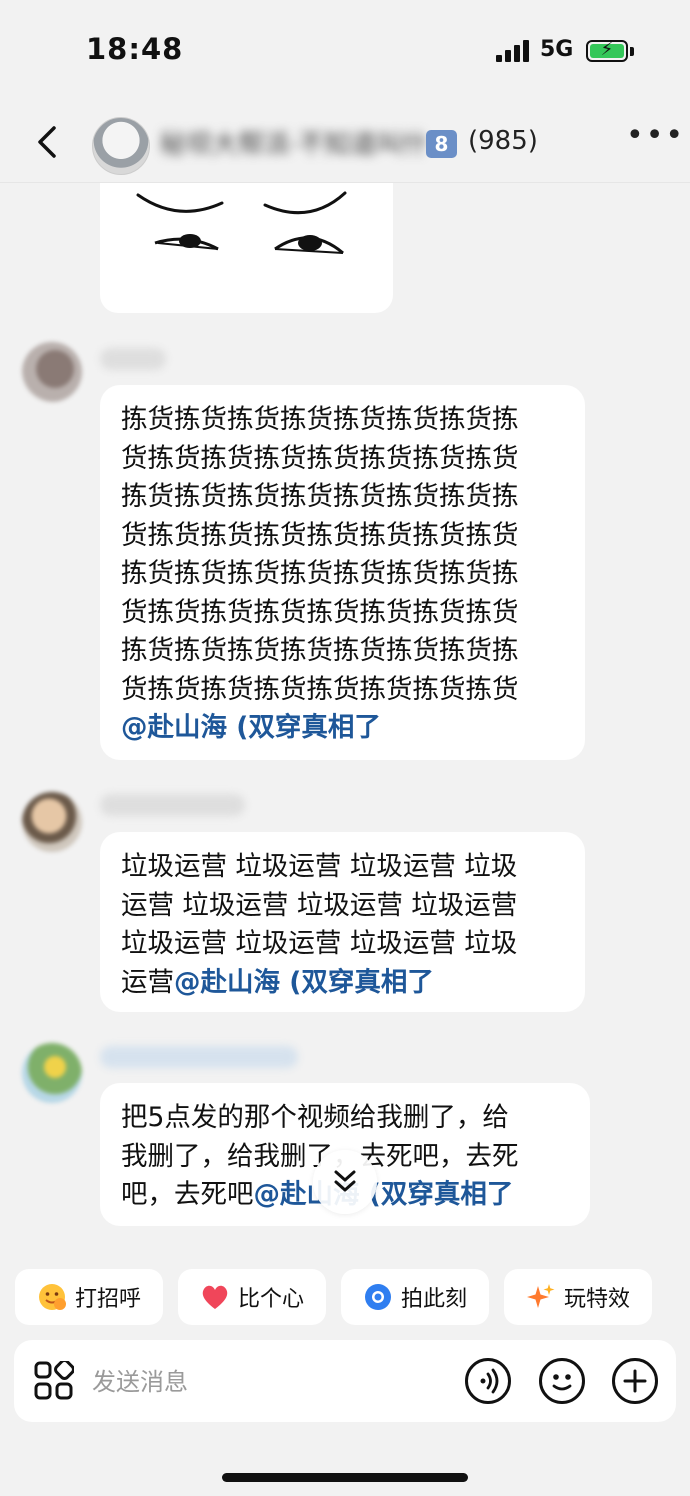 This screenshot has height=1496, width=690. I want to click on double-chevron-down-icon, so click(345, 1181).